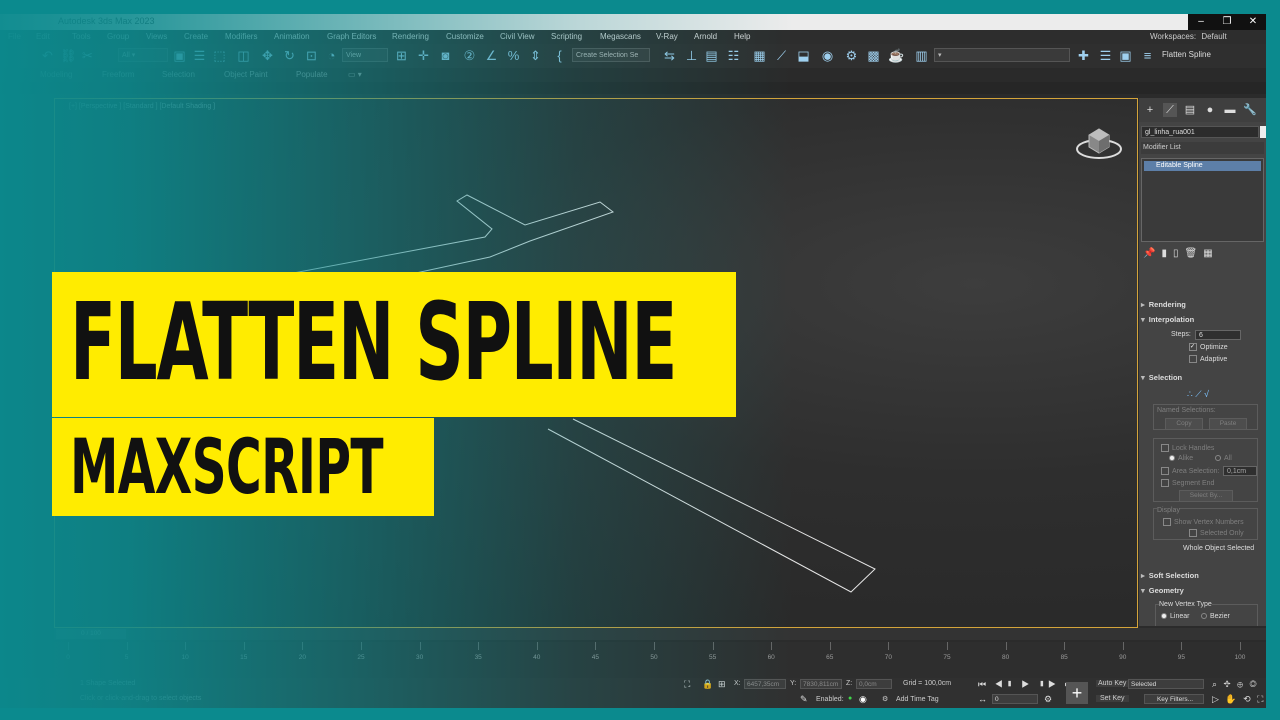 Image resolution: width=1280 pixels, height=720 pixels. Describe the element at coordinates (246, 74) in the screenshot. I see `ribbon-object-paint: Object Paint` at that location.